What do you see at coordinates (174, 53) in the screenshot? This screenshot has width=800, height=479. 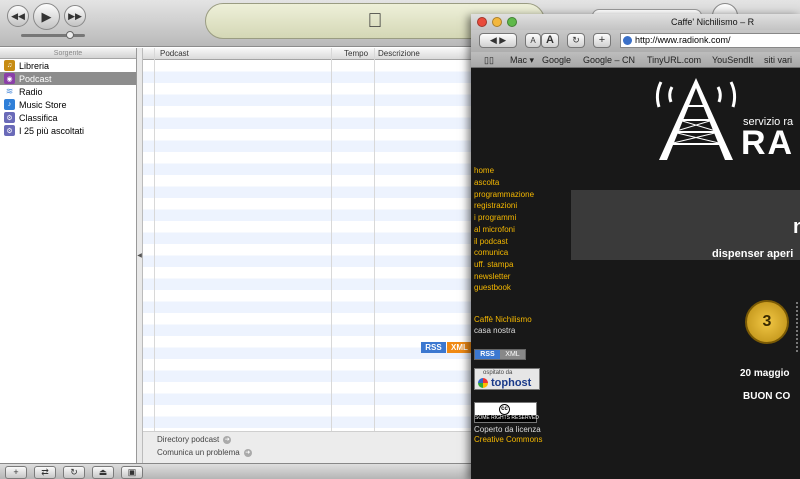 I see `column-podcast: Podcast` at bounding box center [174, 53].